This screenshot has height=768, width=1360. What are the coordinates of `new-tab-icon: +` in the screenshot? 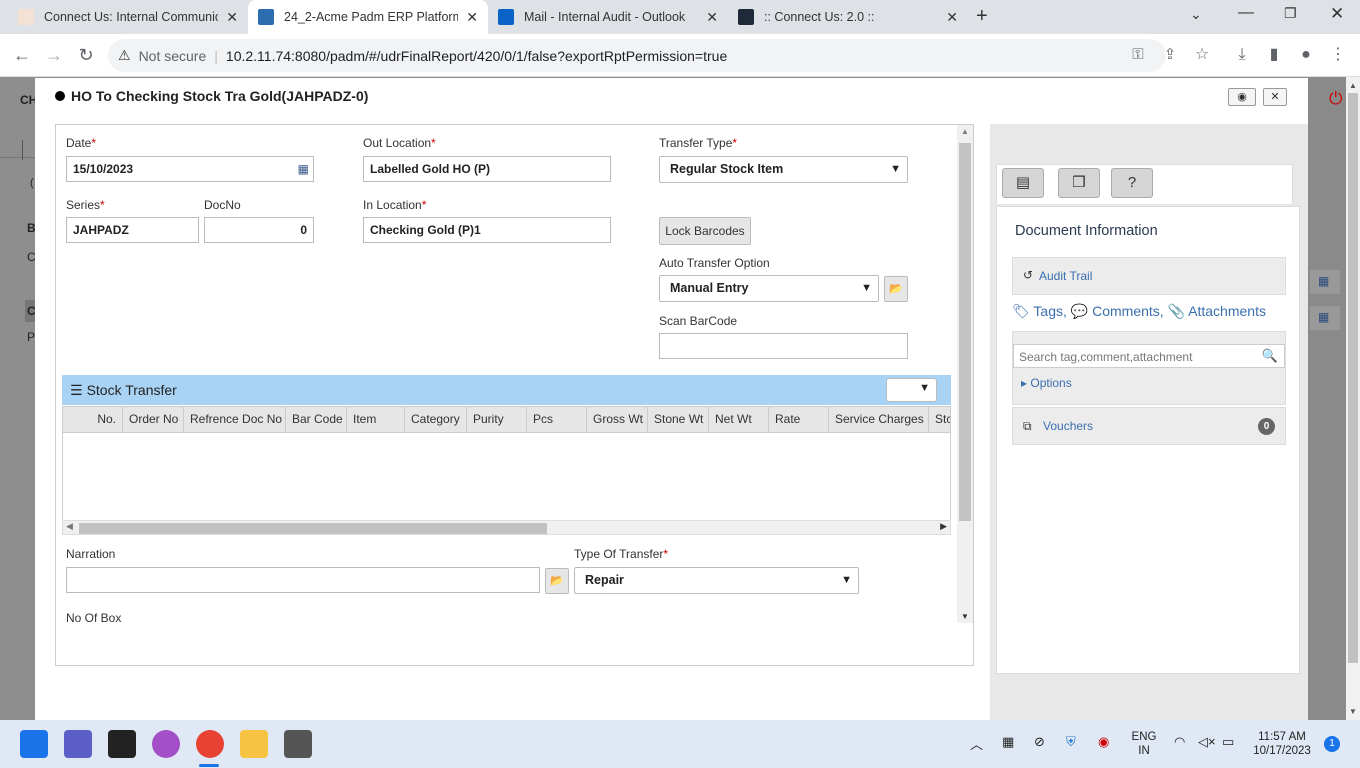 It's located at (982, 16).